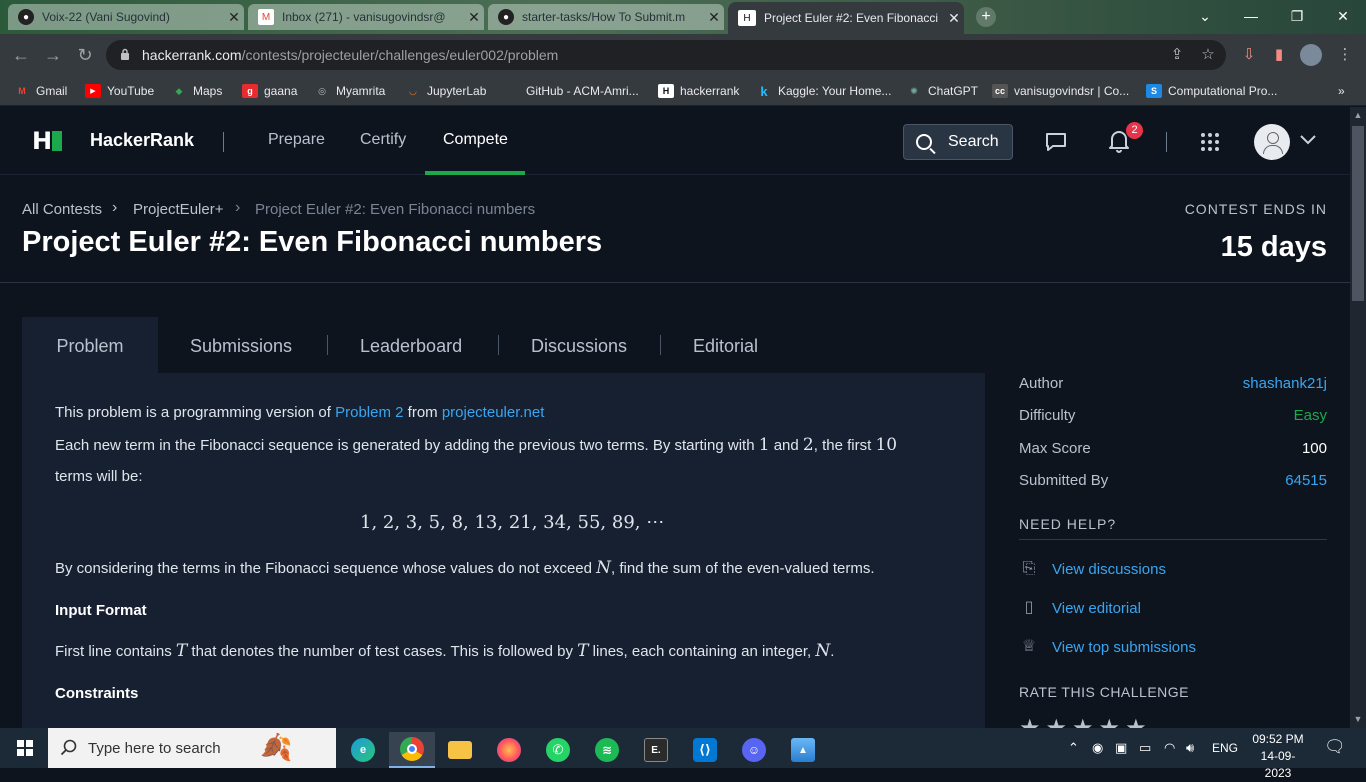 This screenshot has width=1366, height=782. I want to click on discord-app: ☺, so click(754, 750).